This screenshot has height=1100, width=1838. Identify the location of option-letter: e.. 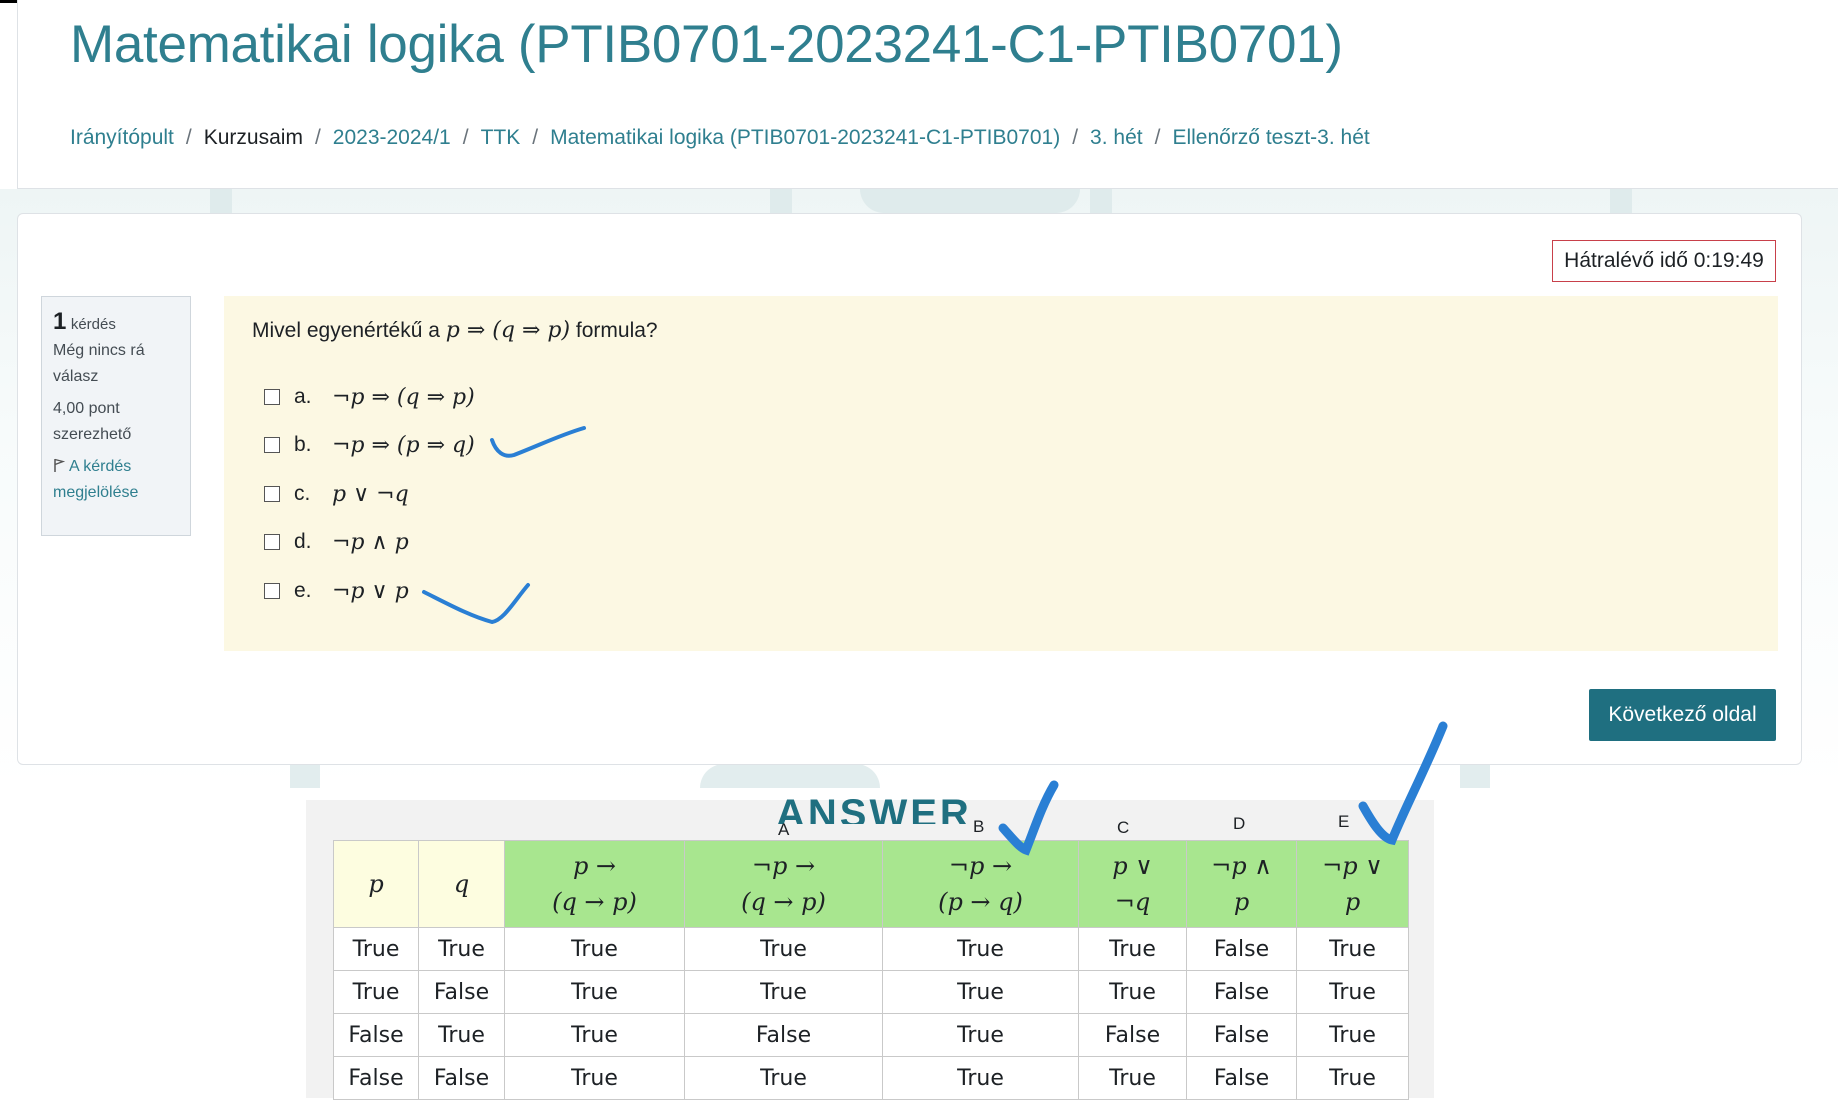
(303, 590).